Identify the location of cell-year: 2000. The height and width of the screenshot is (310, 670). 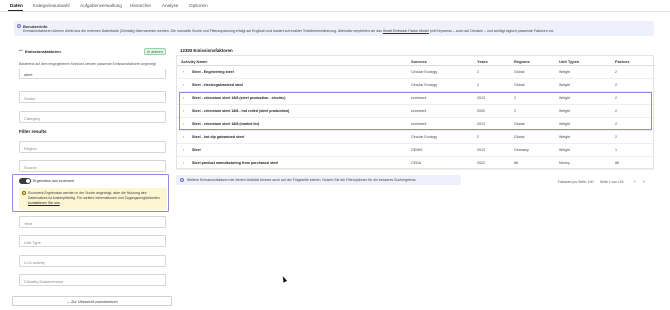
(481, 111).